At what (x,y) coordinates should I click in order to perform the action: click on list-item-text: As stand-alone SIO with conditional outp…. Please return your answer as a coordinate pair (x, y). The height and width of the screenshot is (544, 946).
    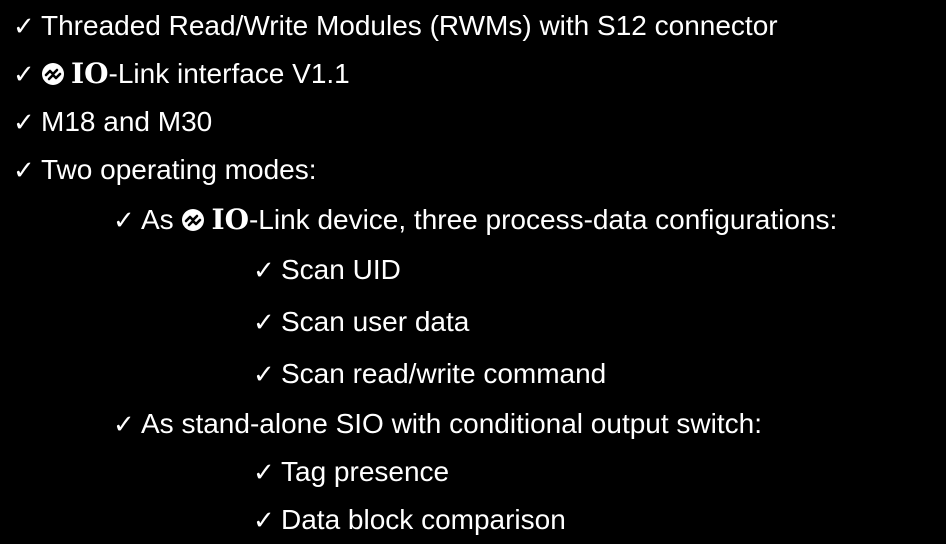
    Looking at the image, I should click on (452, 423).